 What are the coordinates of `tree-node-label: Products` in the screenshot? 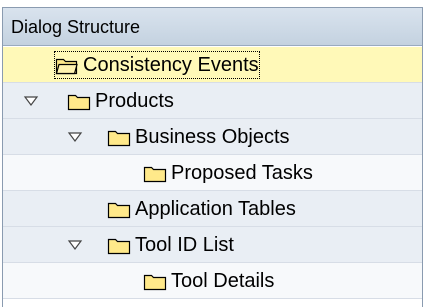 It's located at (134, 101).